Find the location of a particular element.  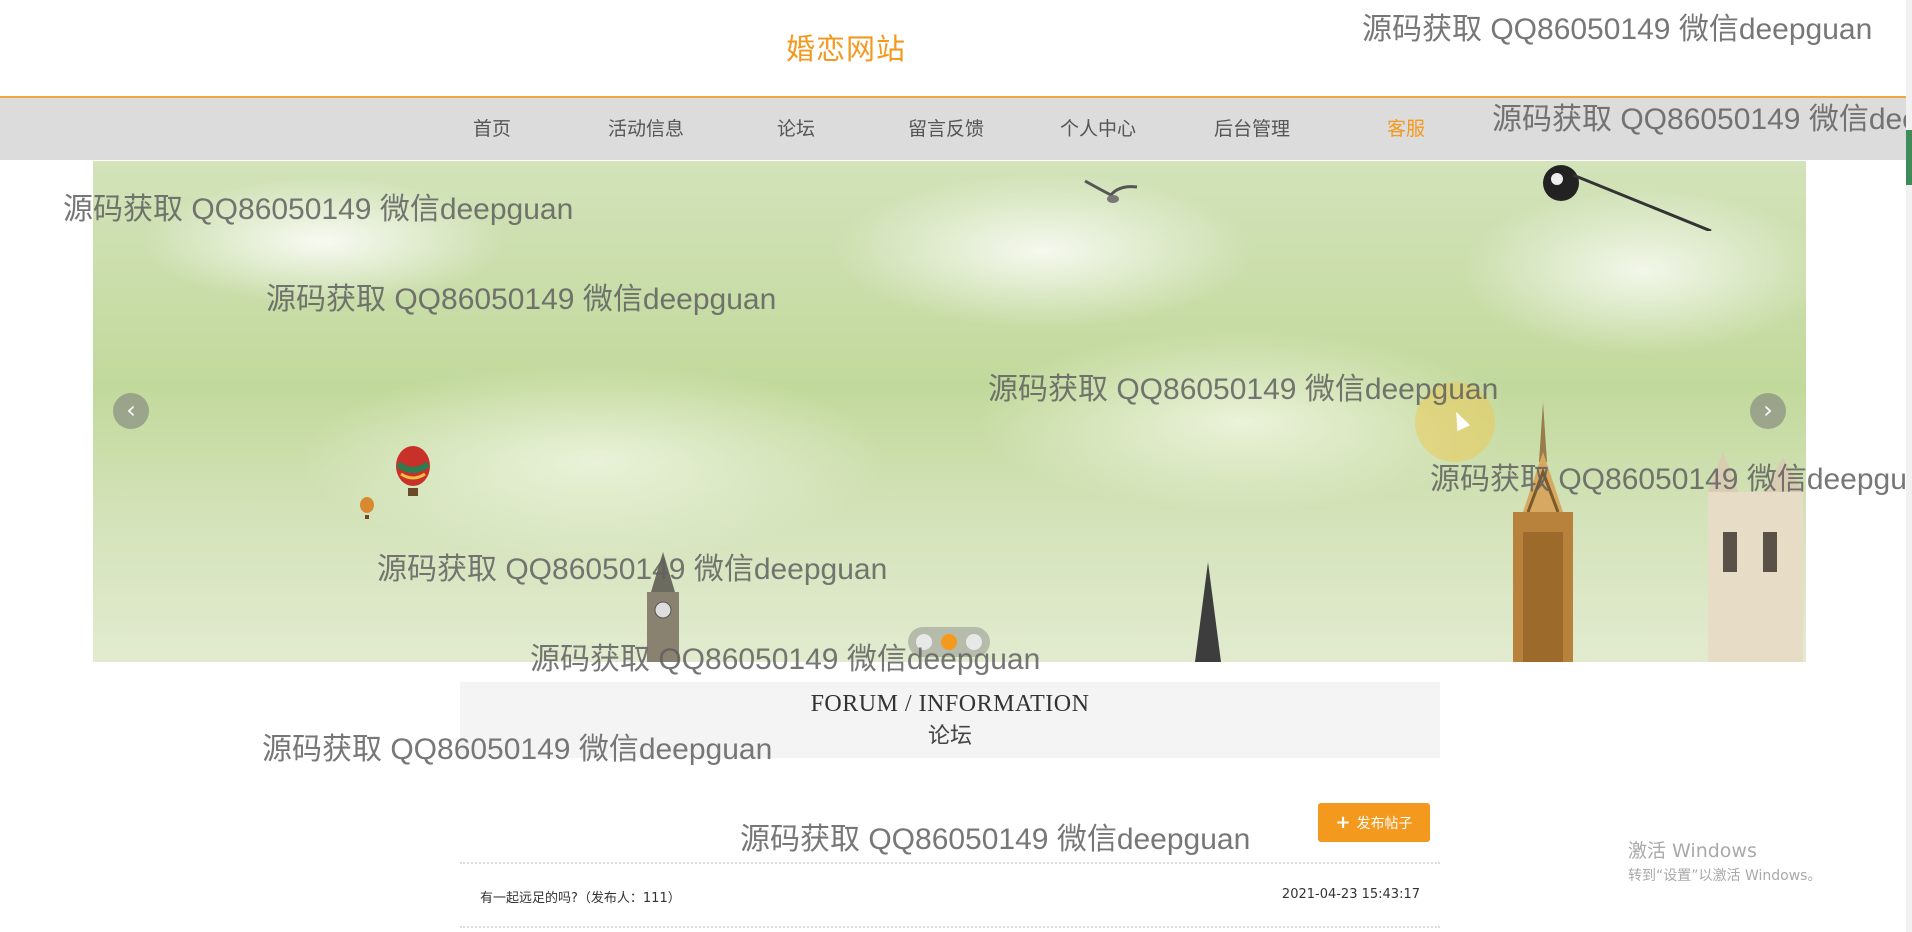

chevron-right-icon: › is located at coordinates (1768, 410).